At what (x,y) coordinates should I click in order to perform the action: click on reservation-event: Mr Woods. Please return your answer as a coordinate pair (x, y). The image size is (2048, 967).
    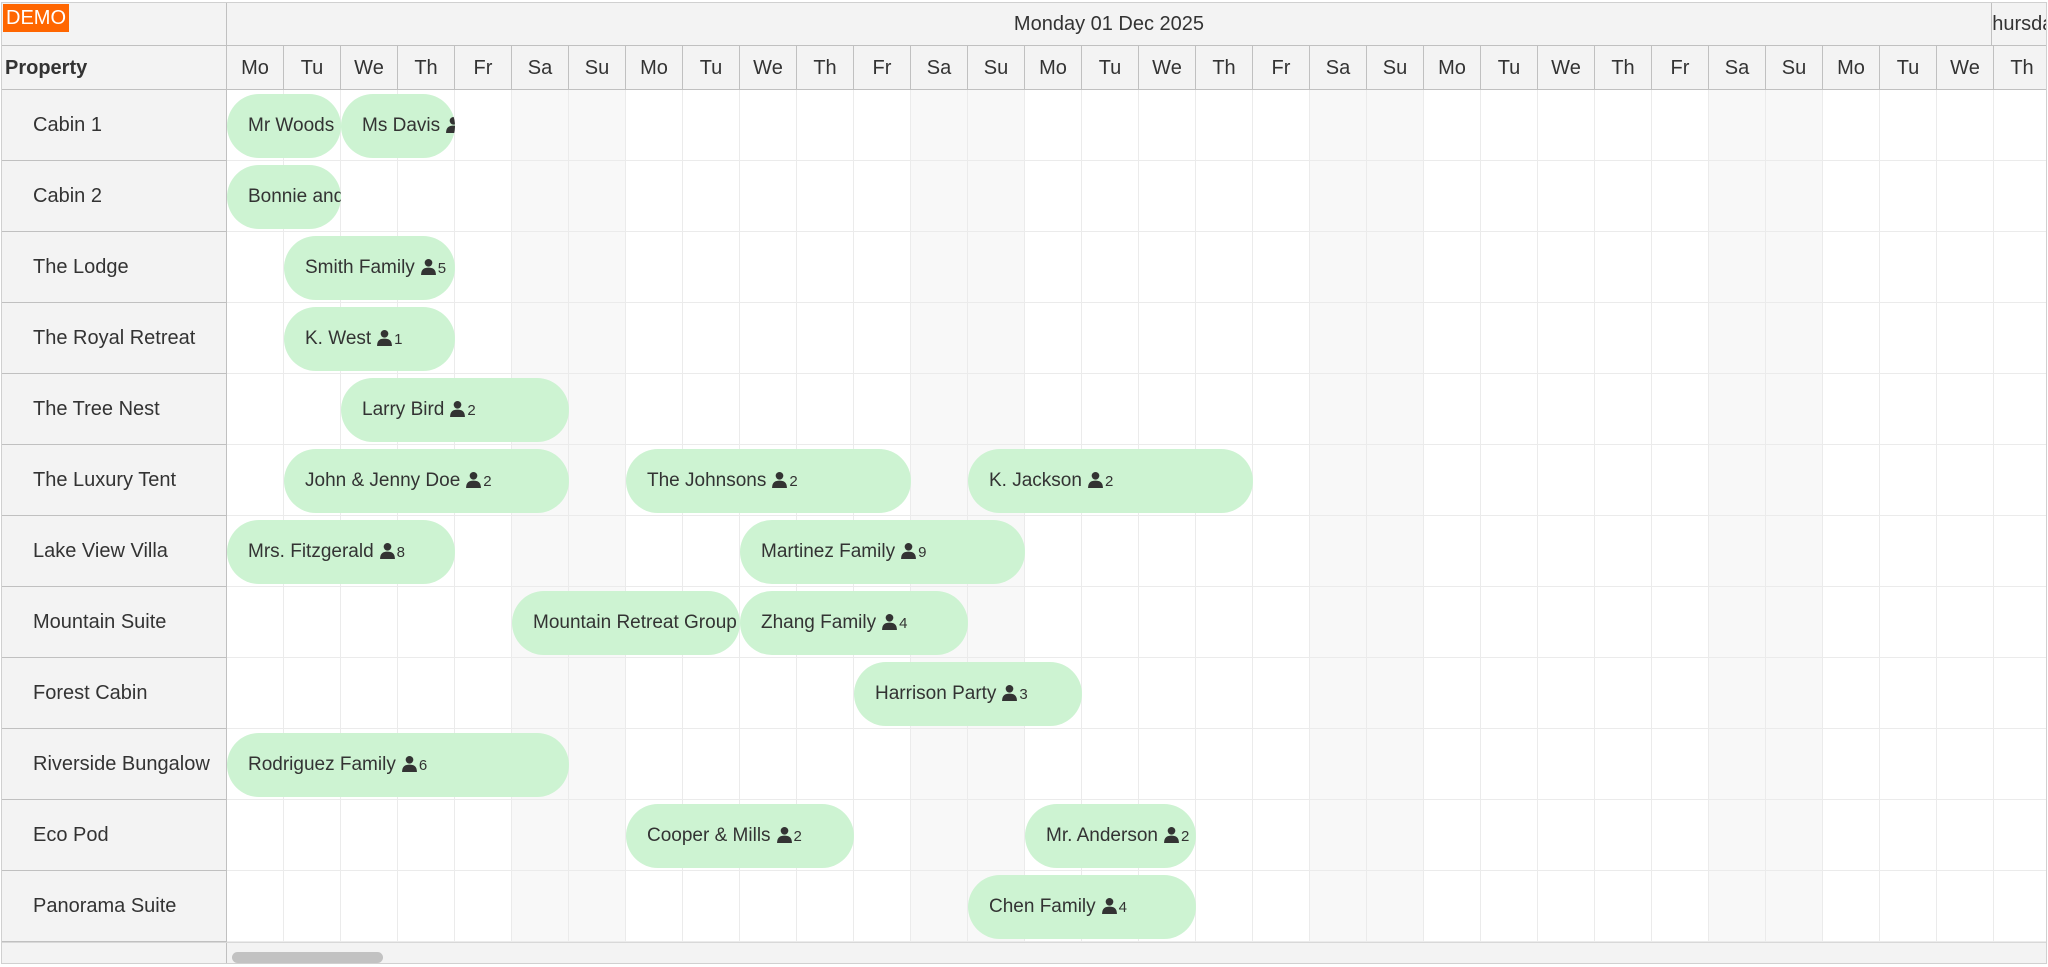
    Looking at the image, I should click on (284, 126).